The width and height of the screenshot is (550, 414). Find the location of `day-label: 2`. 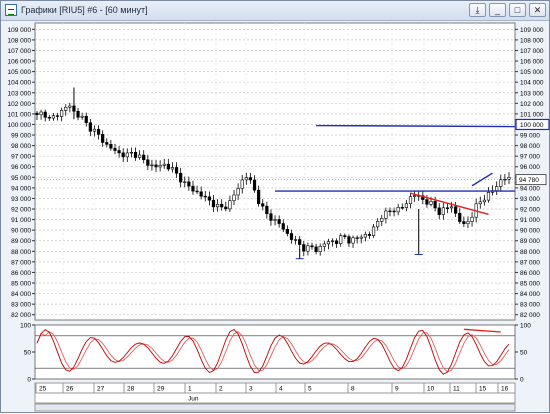

day-label: 2 is located at coordinates (221, 389).